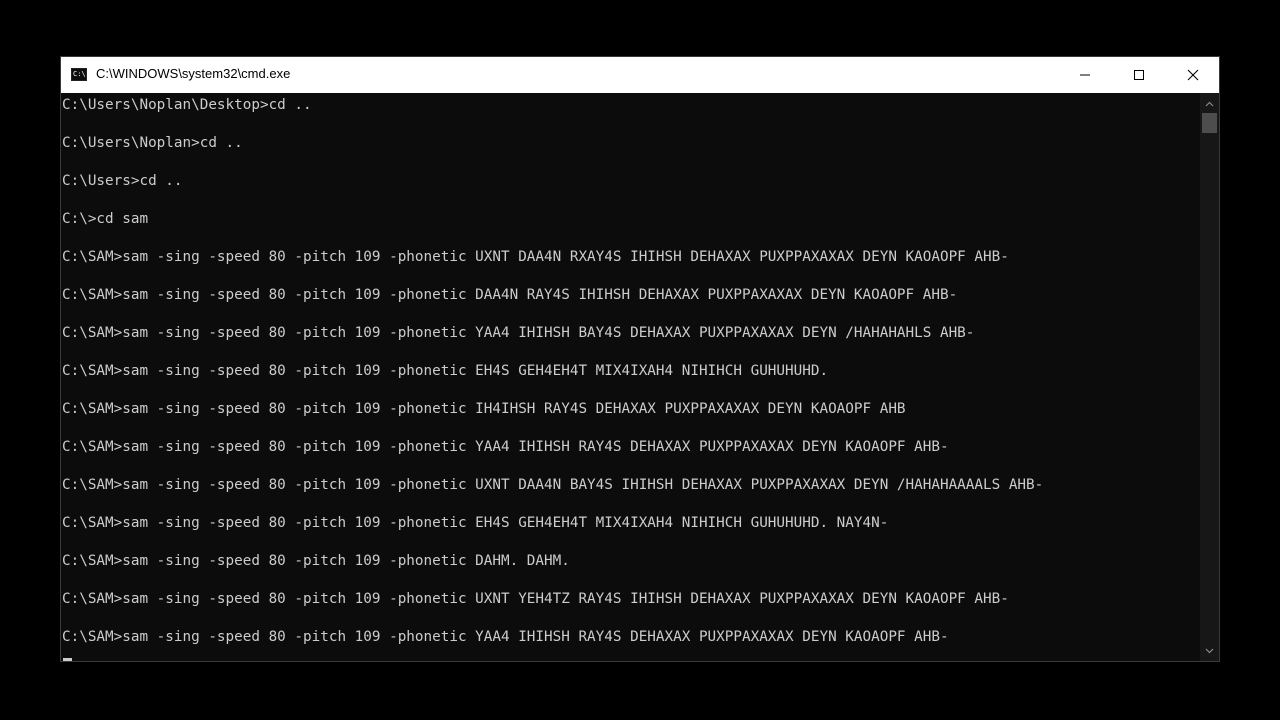  I want to click on minimize-icon, so click(1085, 75).